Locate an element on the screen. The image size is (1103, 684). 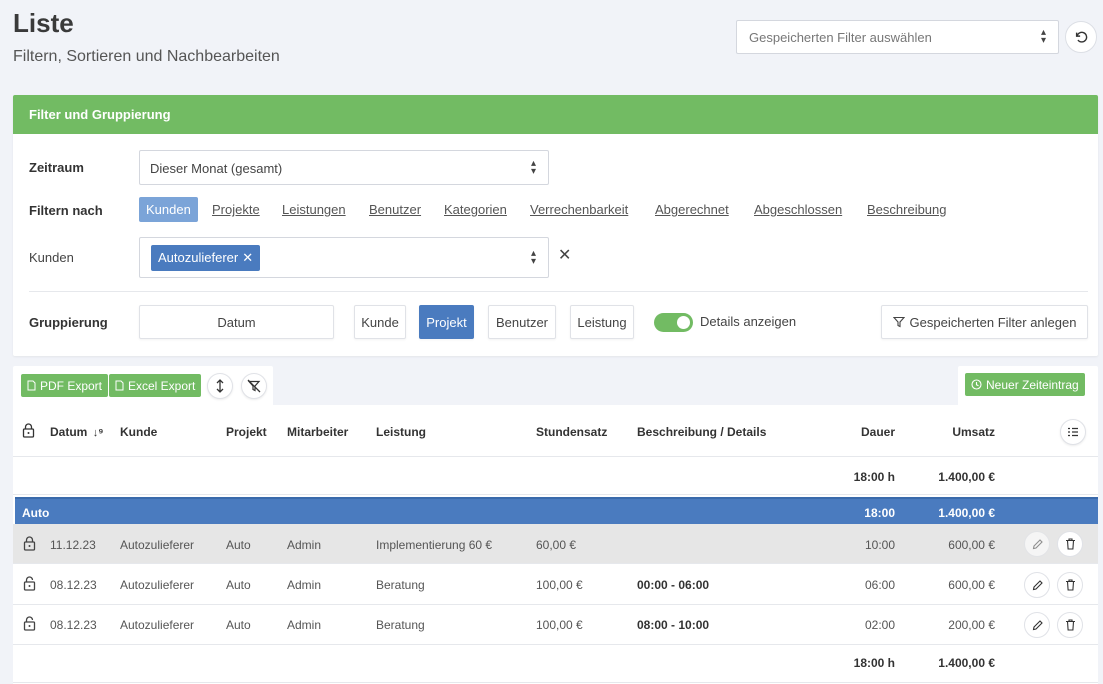
group-kunde-button: Kunde is located at coordinates (380, 322).